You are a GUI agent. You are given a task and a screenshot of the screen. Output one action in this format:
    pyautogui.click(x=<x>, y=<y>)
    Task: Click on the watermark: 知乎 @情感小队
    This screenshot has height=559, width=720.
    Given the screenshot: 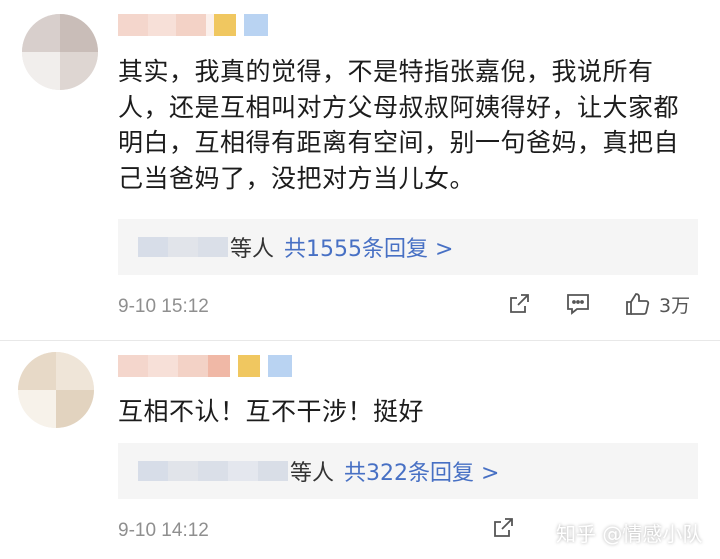 What is the action you would take?
    pyautogui.click(x=629, y=534)
    